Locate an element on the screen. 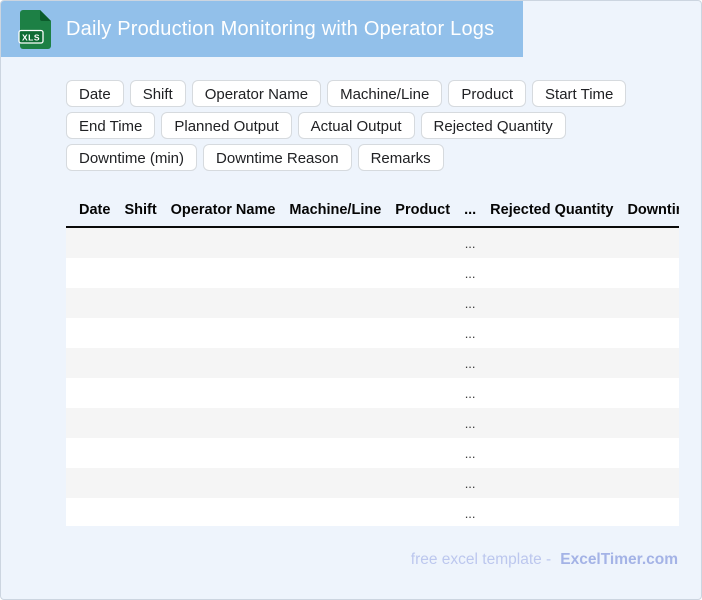 This screenshot has height=600, width=702. field-chip-shift: Shift is located at coordinates (157, 93).